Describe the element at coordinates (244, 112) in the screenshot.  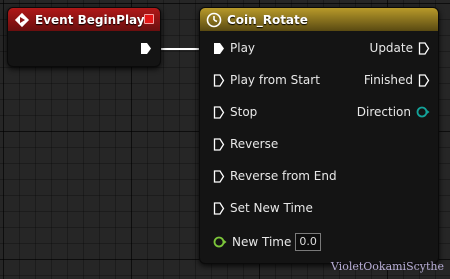
I see `pin-label: Stop` at that location.